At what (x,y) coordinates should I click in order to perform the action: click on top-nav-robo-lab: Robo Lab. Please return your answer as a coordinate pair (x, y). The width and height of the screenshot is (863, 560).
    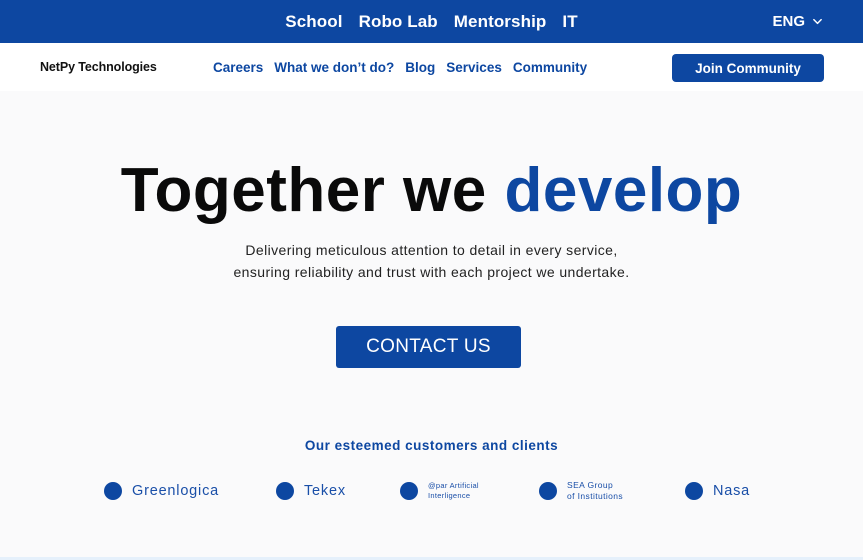
    Looking at the image, I should click on (398, 22).